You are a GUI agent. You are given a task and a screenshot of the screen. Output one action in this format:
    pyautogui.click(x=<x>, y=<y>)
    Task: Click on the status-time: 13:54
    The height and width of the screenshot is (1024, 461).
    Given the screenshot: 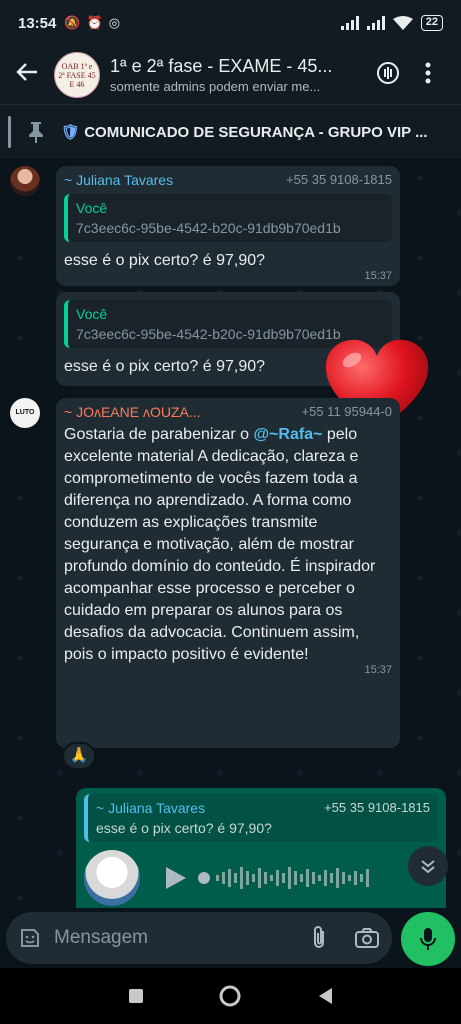 What is the action you would take?
    pyautogui.click(x=37, y=23)
    